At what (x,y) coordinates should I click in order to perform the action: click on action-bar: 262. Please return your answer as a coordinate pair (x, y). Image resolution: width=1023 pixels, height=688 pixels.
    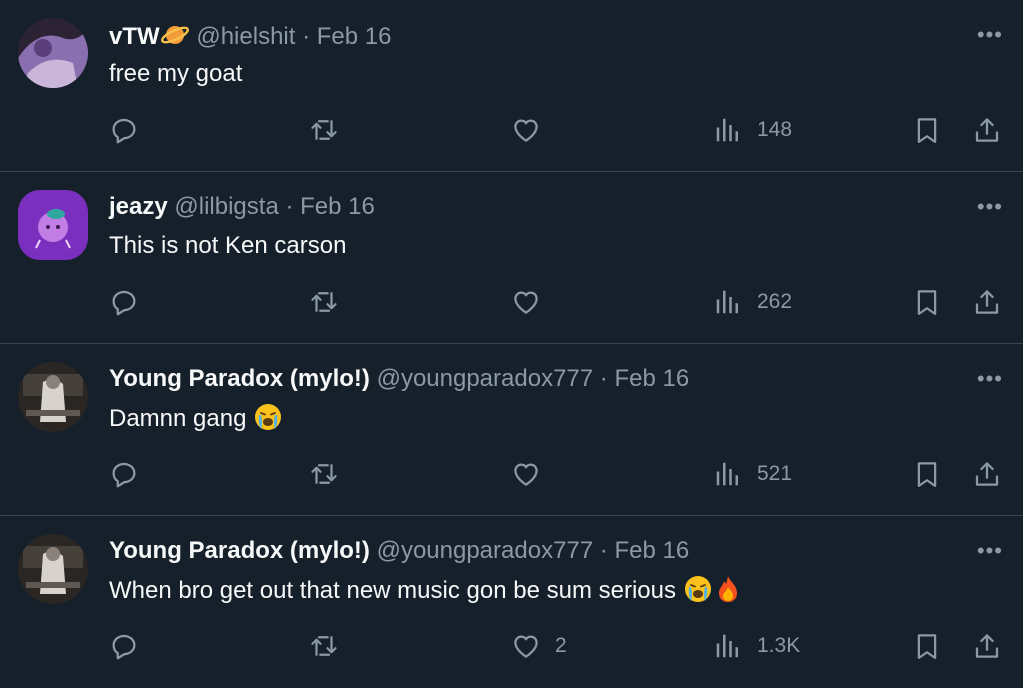
    Looking at the image, I should click on (511, 302).